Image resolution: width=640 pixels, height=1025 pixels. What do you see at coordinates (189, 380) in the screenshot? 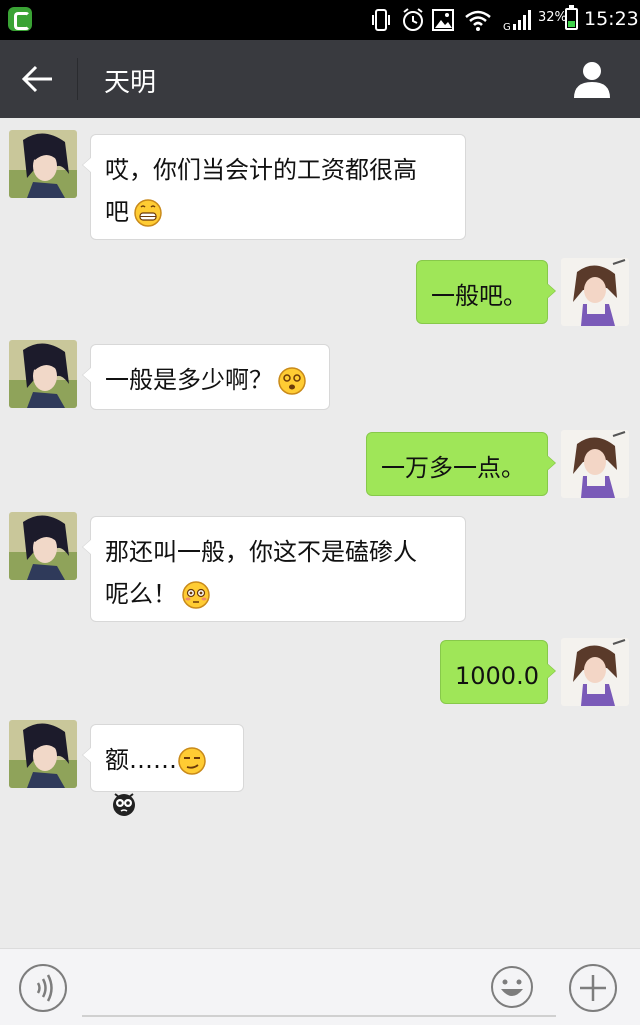
I see `message-text: 一般是多少啊？` at bounding box center [189, 380].